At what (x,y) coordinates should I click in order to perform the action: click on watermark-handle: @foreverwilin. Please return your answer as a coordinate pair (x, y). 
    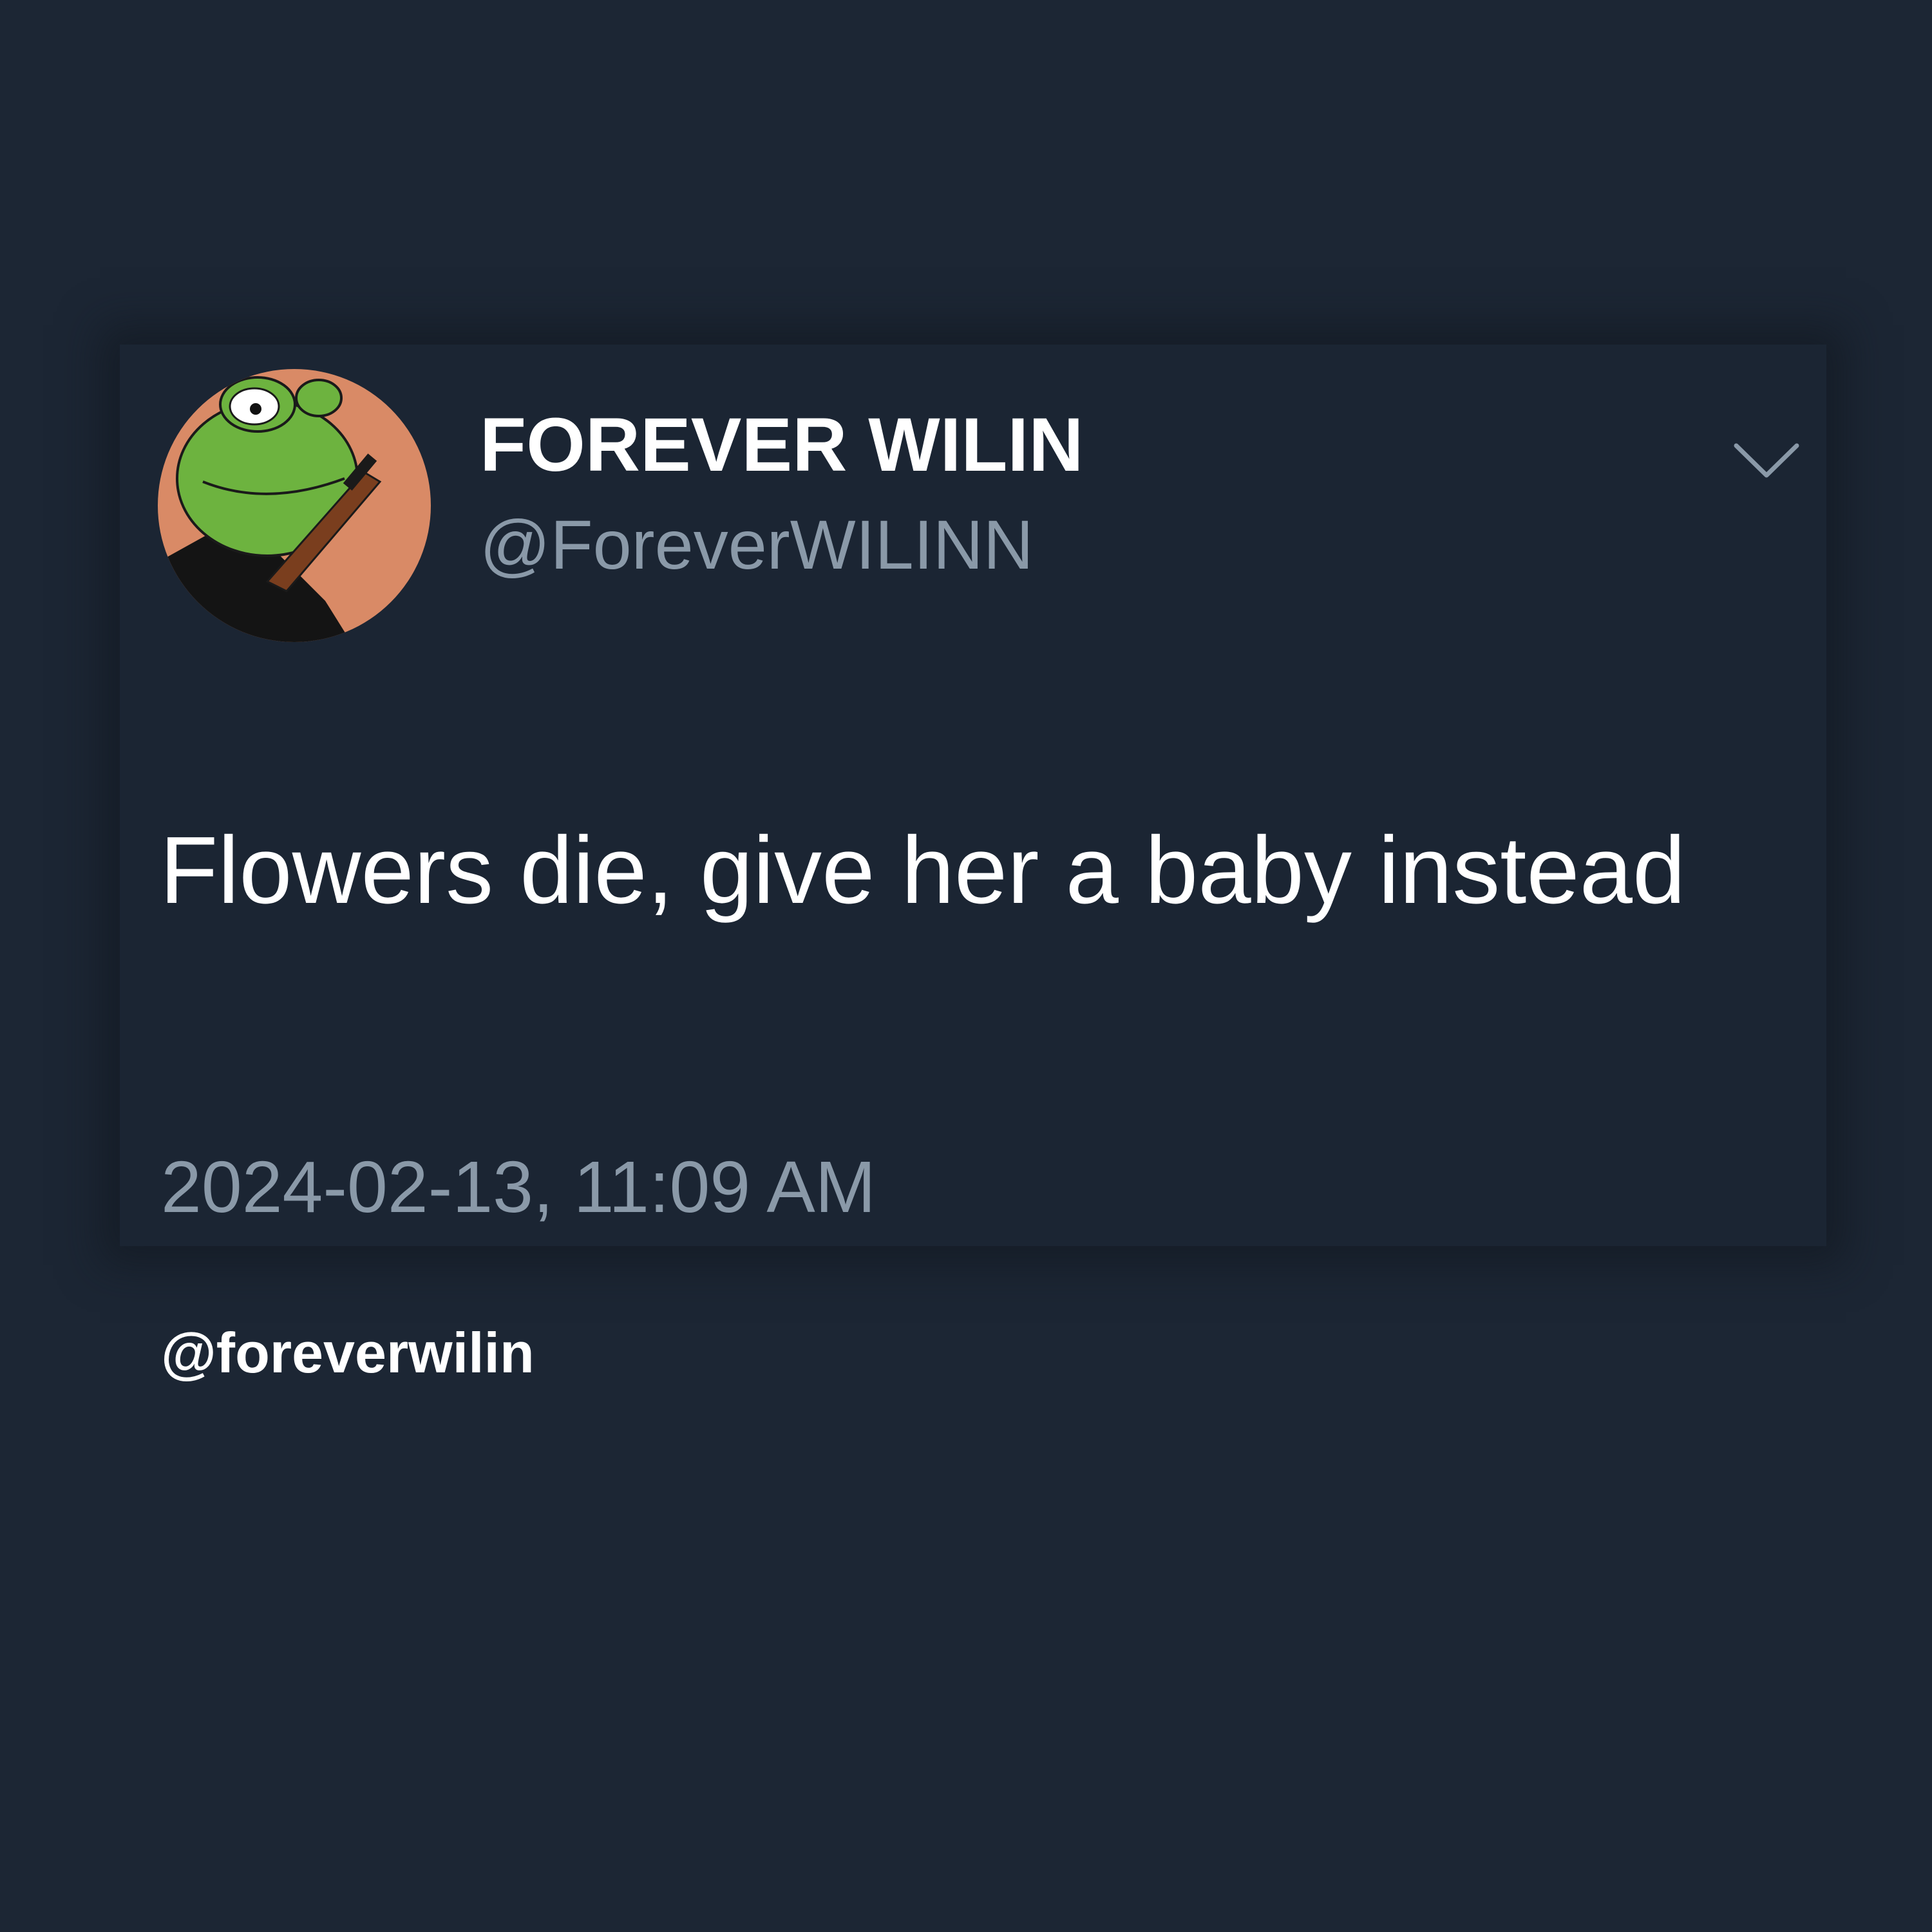
    Looking at the image, I should click on (348, 1353).